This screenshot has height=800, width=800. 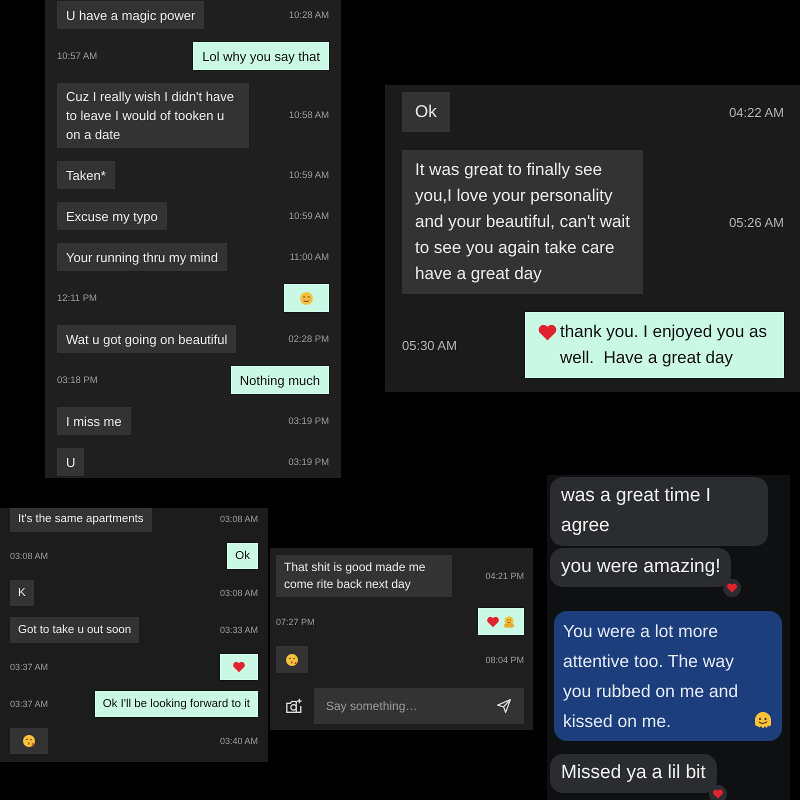 What do you see at coordinates (309, 257) in the screenshot?
I see `timestamp: 11:00 AM` at bounding box center [309, 257].